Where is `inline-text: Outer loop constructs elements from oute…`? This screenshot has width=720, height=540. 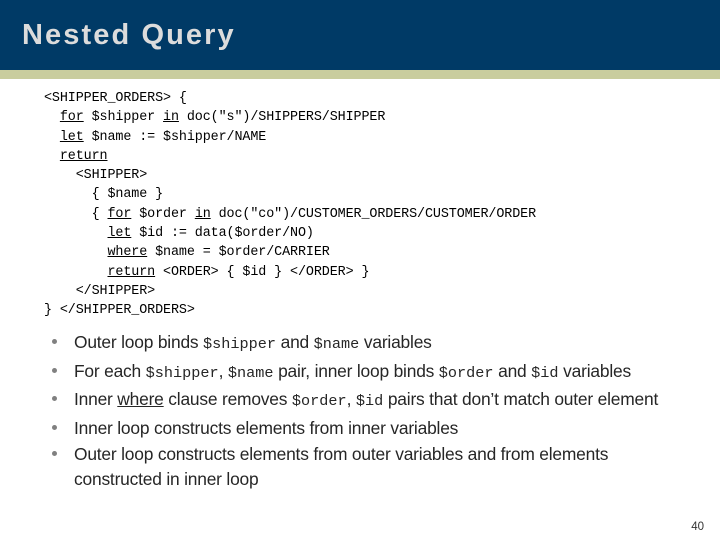 inline-text: Outer loop constructs elements from oute… is located at coordinates (341, 466).